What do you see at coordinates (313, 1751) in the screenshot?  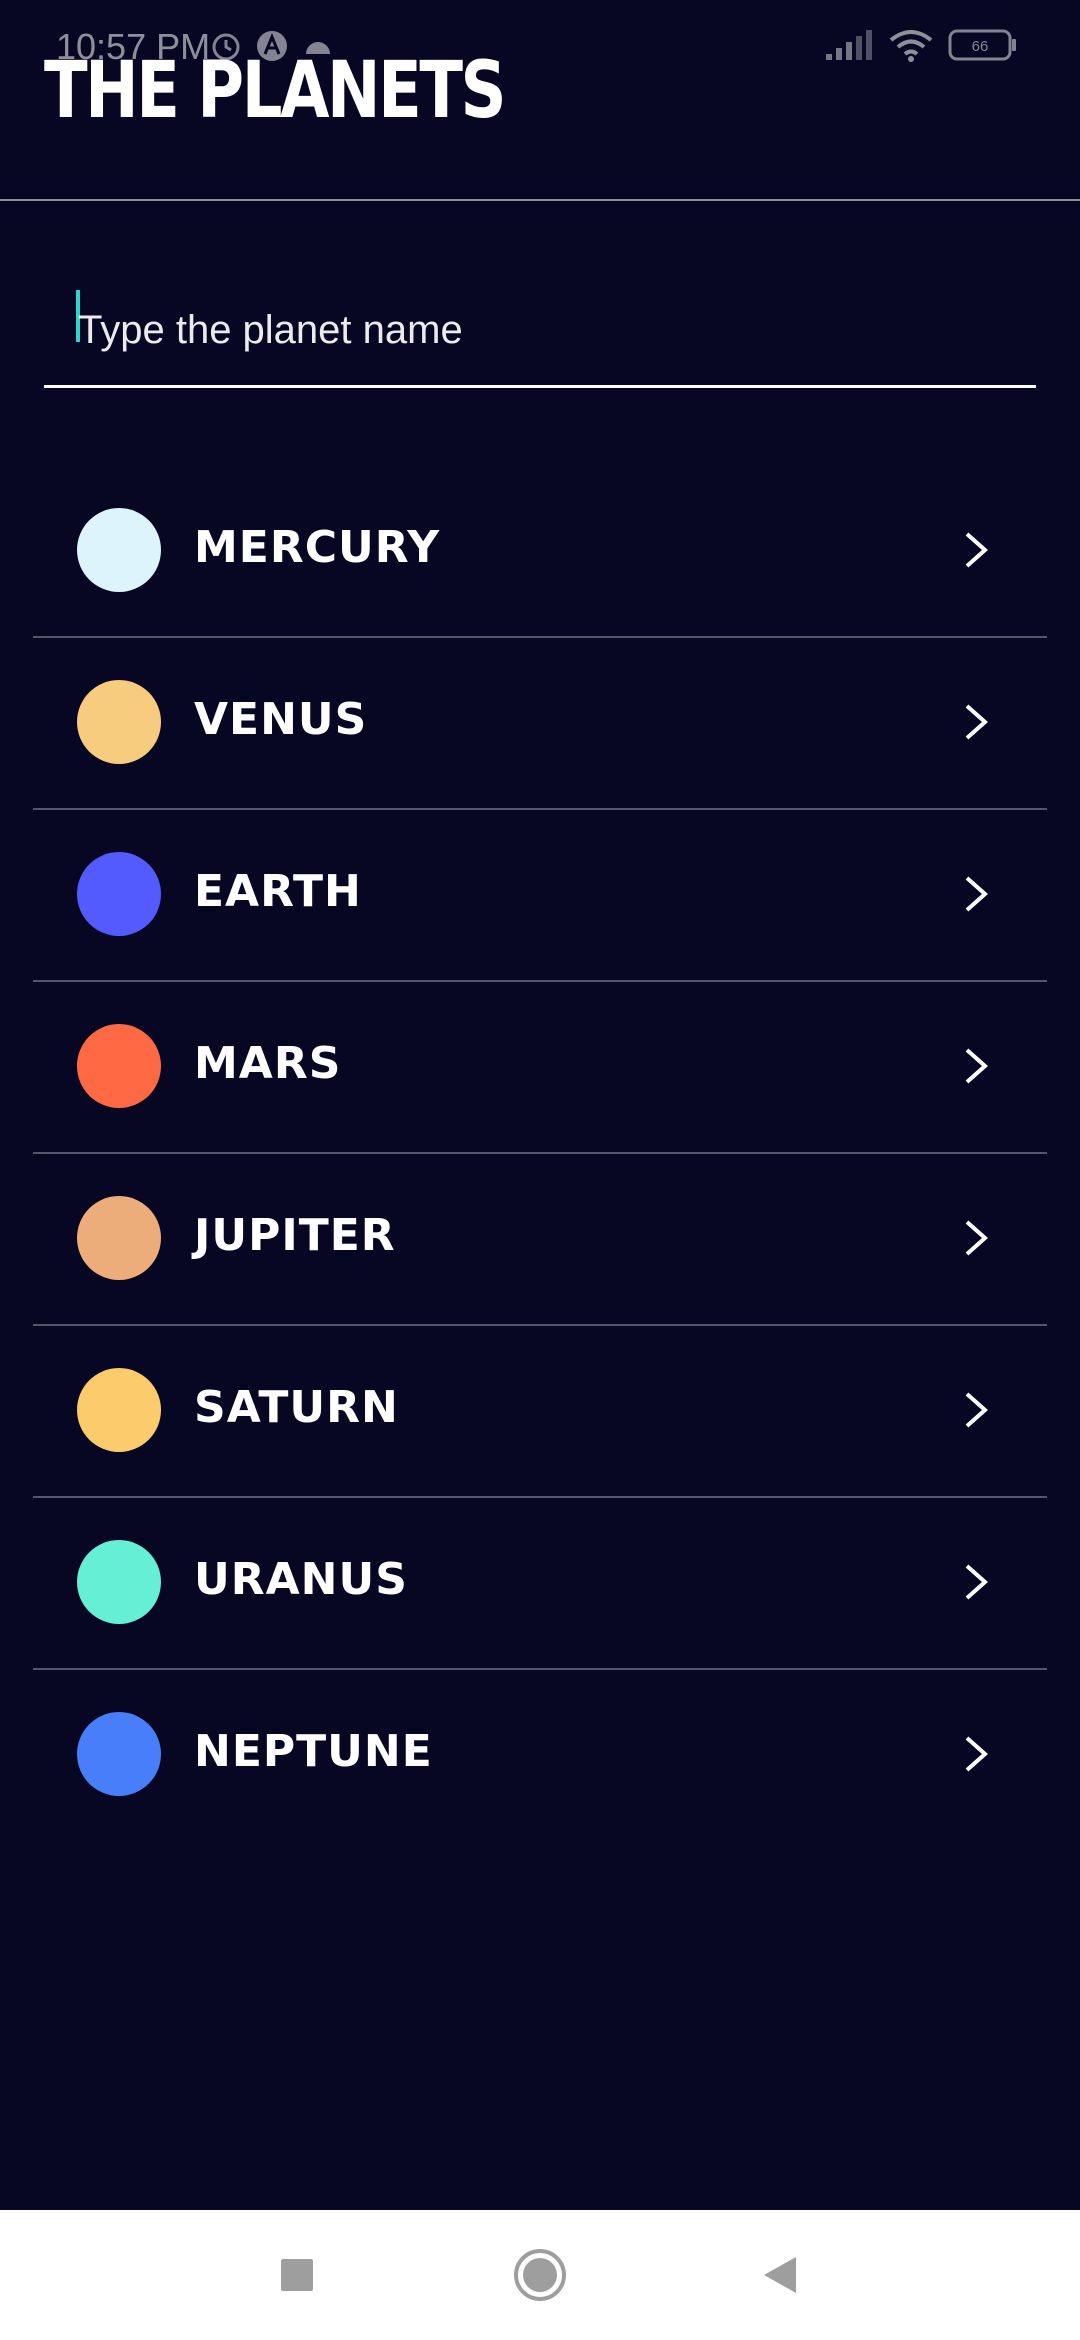 I see `planet-name: NEPTUNE` at bounding box center [313, 1751].